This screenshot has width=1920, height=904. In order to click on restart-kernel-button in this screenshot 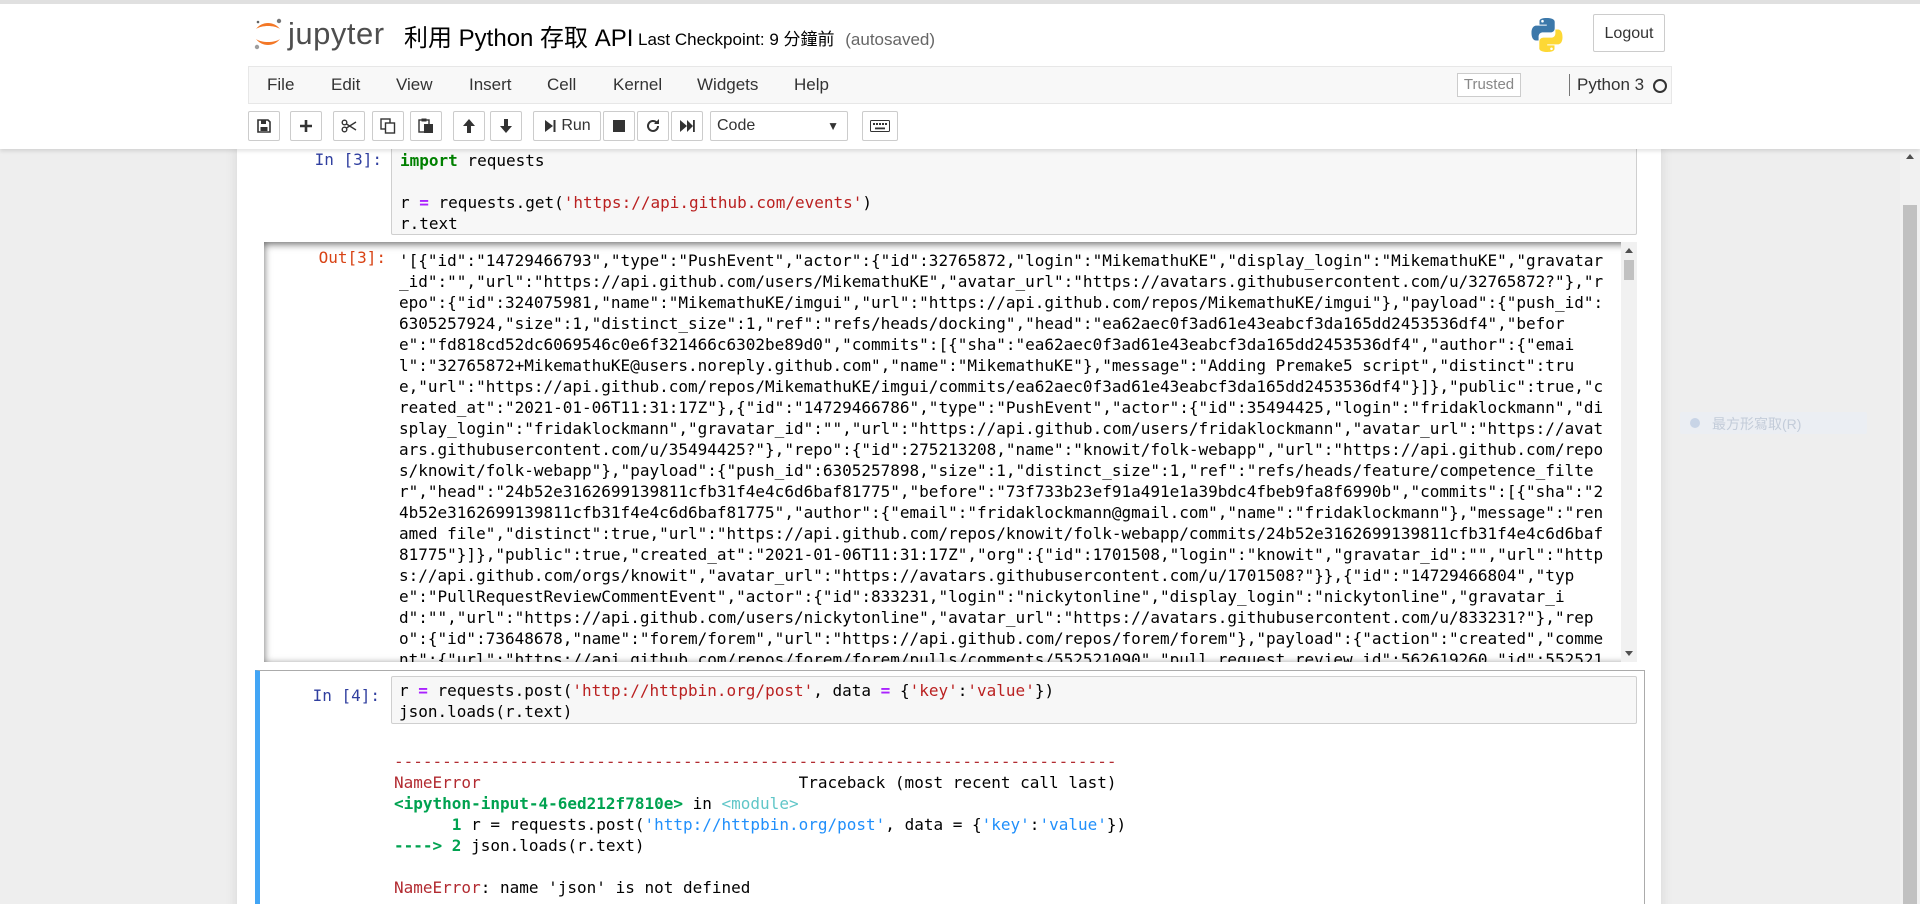, I will do `click(653, 126)`.